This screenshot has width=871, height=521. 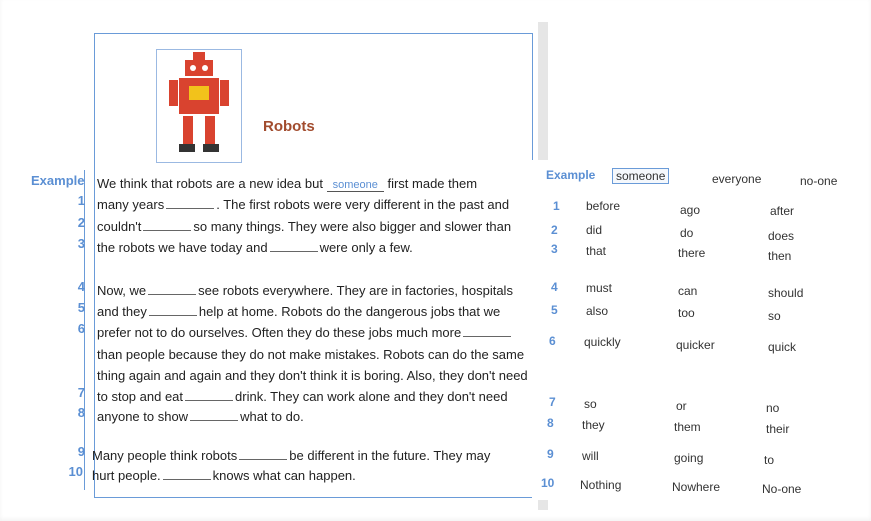 What do you see at coordinates (782, 211) in the screenshot?
I see `option-1-c: after` at bounding box center [782, 211].